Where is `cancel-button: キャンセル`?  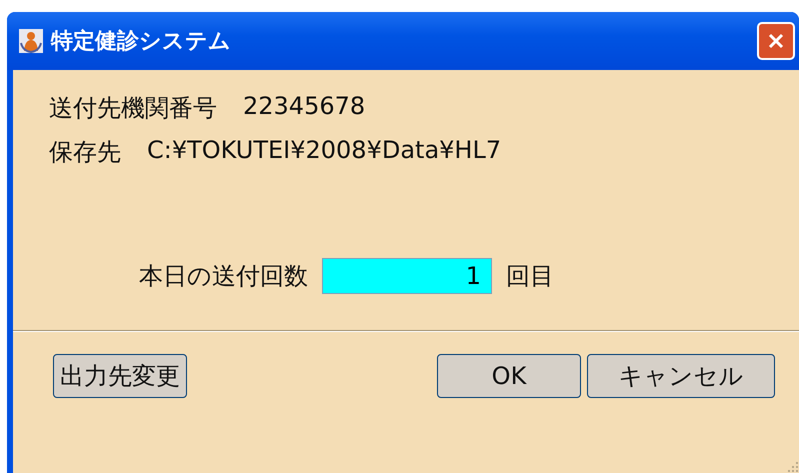 cancel-button: キャンセル is located at coordinates (681, 376).